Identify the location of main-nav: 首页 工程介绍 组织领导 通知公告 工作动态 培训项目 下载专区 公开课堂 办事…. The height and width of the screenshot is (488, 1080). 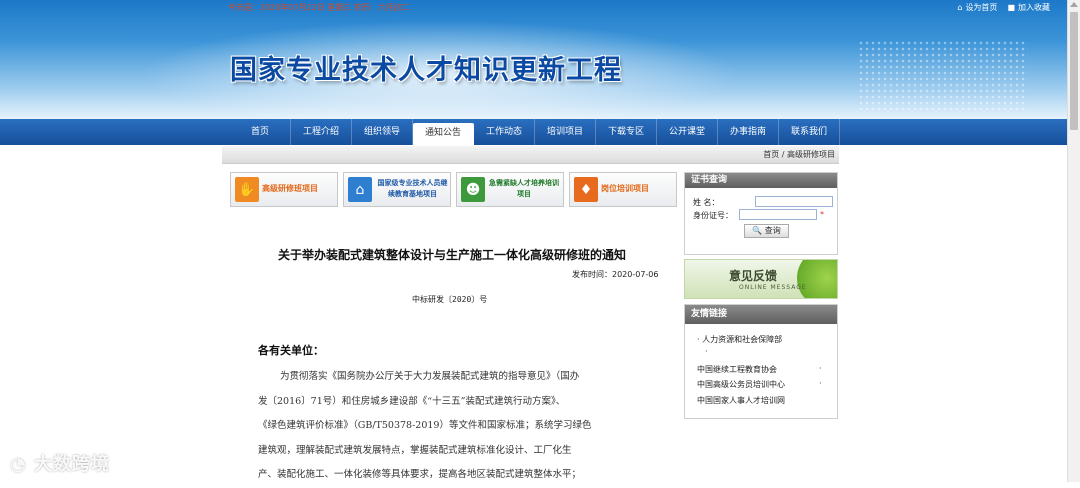
(534, 132).